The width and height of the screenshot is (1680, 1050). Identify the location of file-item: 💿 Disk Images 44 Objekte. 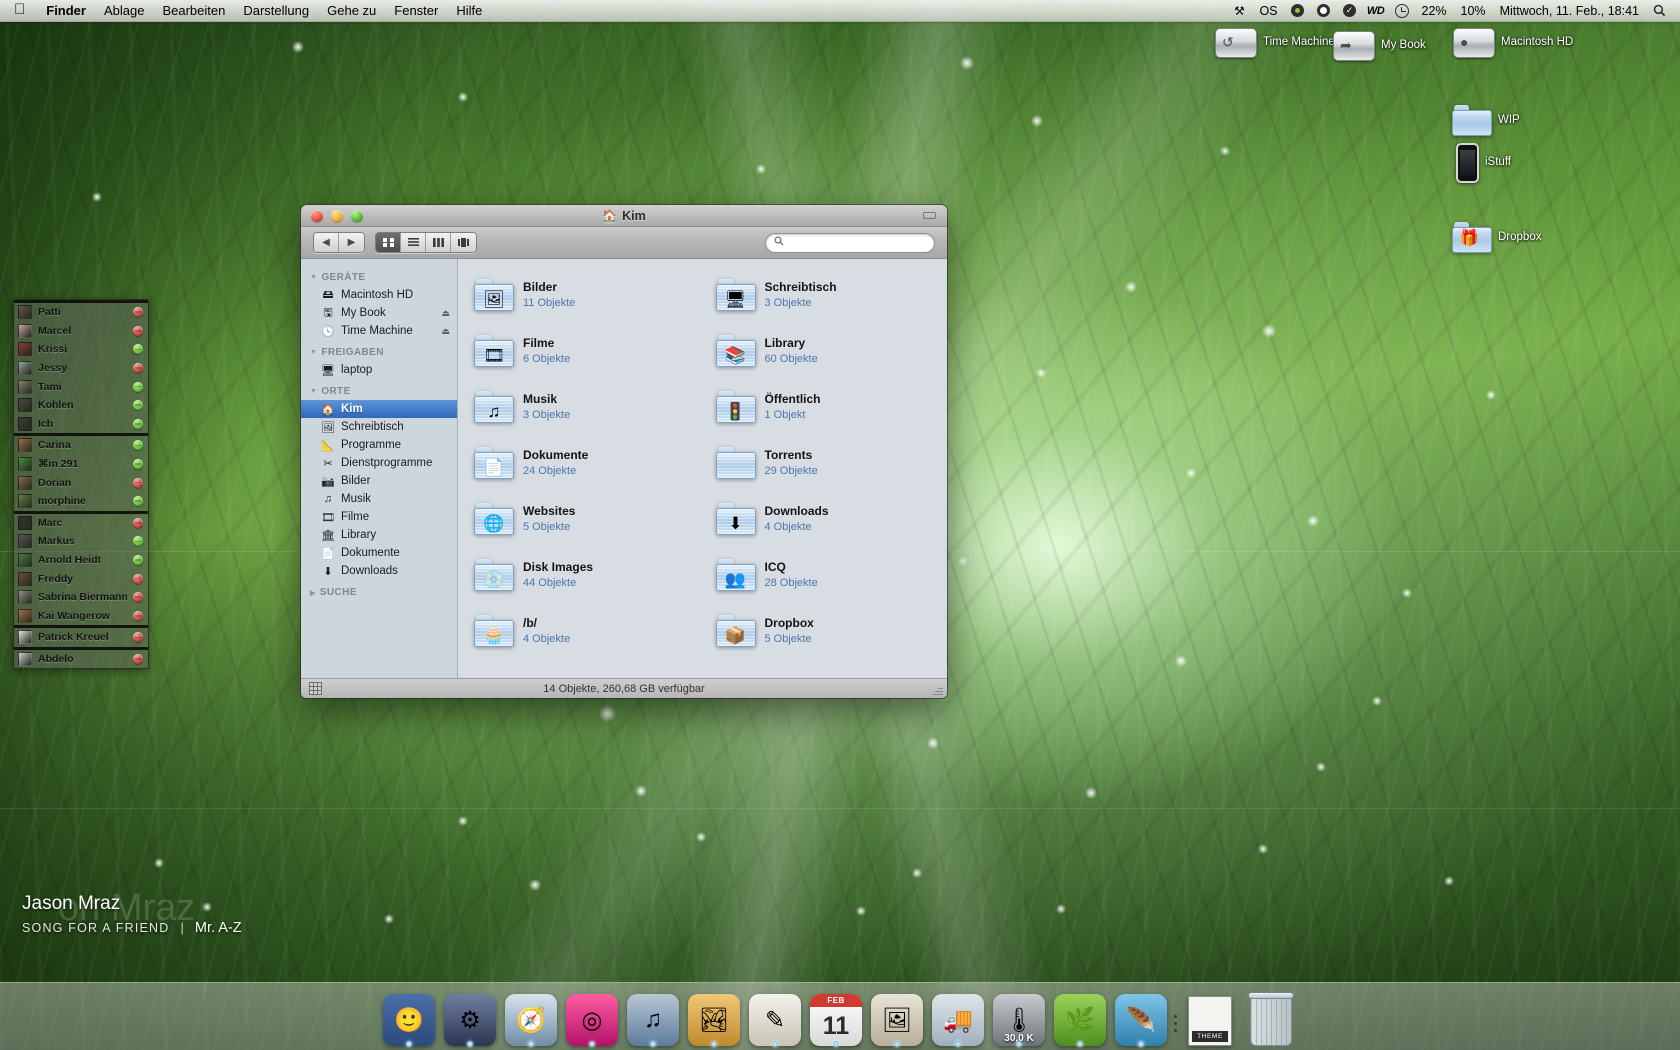
(584, 575).